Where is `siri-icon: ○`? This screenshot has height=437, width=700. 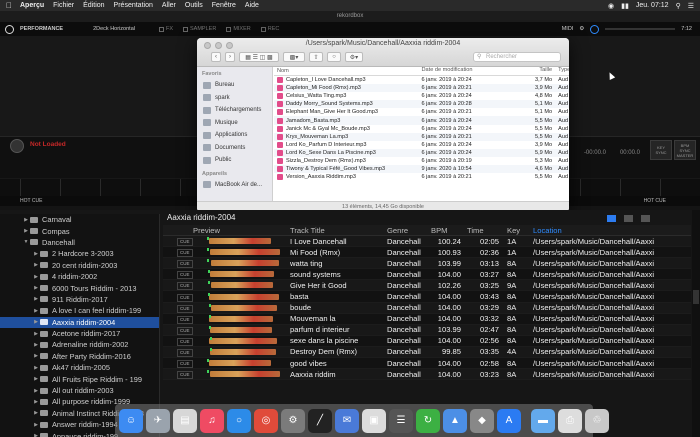
siri-icon: ○ is located at coordinates (239, 420).